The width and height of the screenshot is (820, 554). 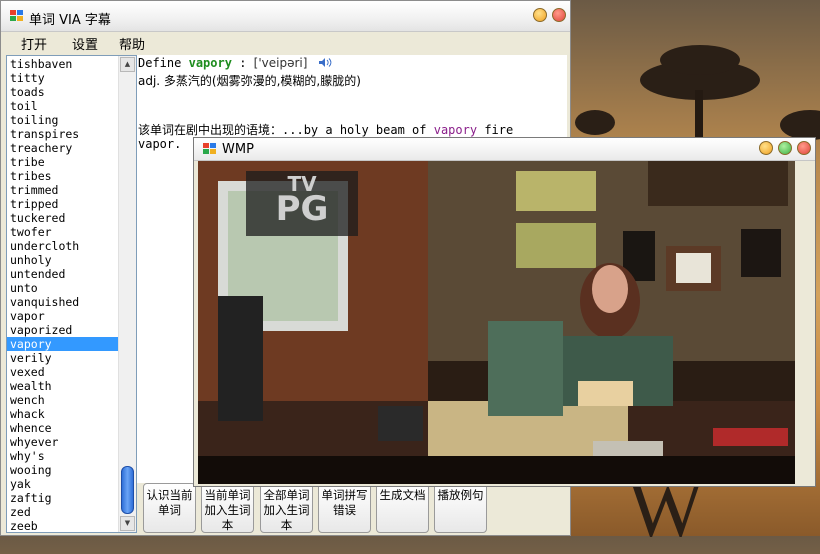 I want to click on wmp-maximize-icon, so click(x=785, y=148).